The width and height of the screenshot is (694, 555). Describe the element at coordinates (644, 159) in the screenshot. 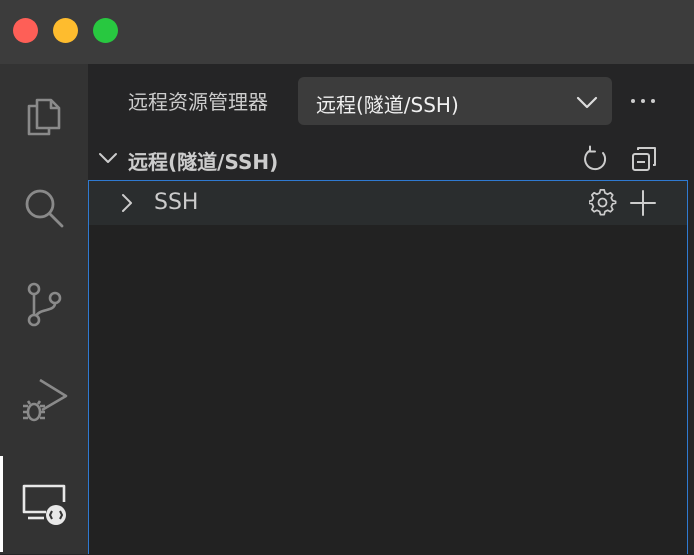

I see `collapse-all-icon` at that location.